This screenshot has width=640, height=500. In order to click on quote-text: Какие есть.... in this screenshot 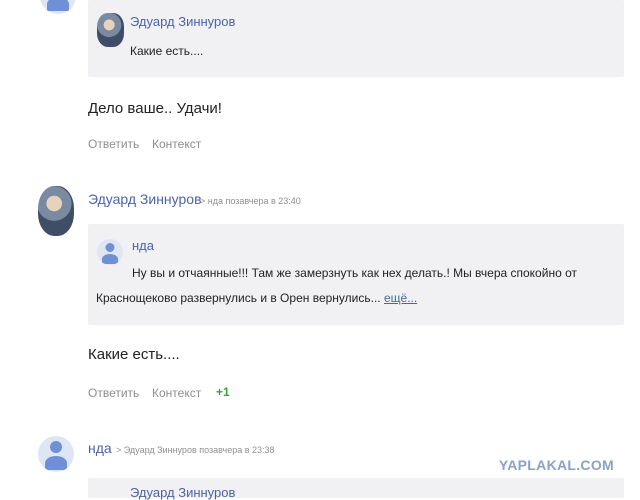, I will do `click(167, 51)`.